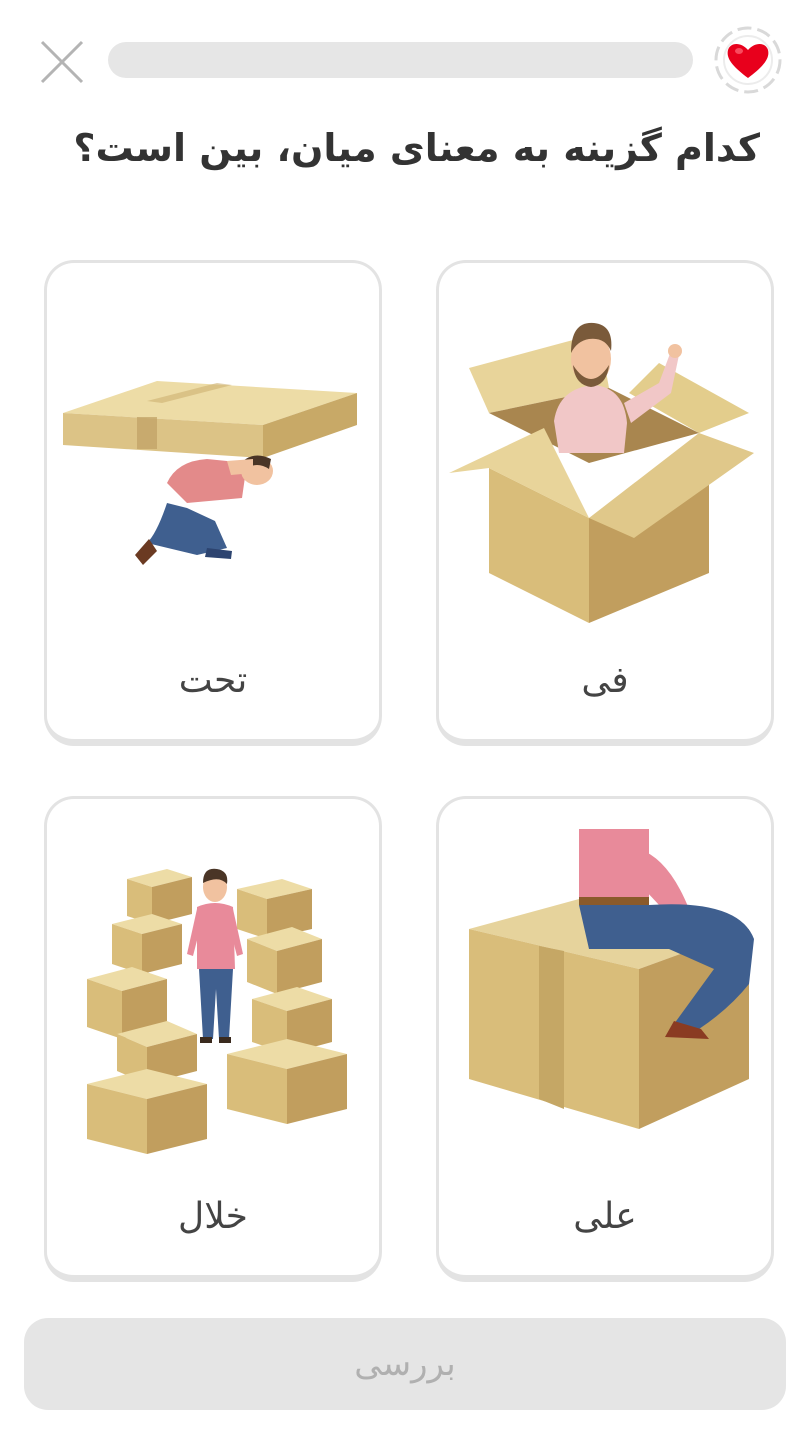 The width and height of the screenshot is (810, 1440). Describe the element at coordinates (210, 473) in the screenshot. I see `man-under-box-illustration` at that location.